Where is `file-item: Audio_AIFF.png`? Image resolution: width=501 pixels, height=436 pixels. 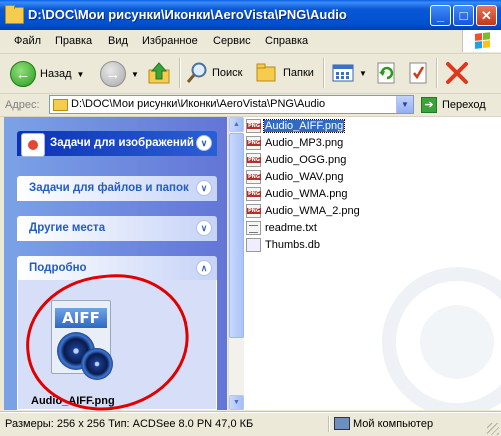
file-item: Audio_AIFF.png is located at coordinates (296, 125).